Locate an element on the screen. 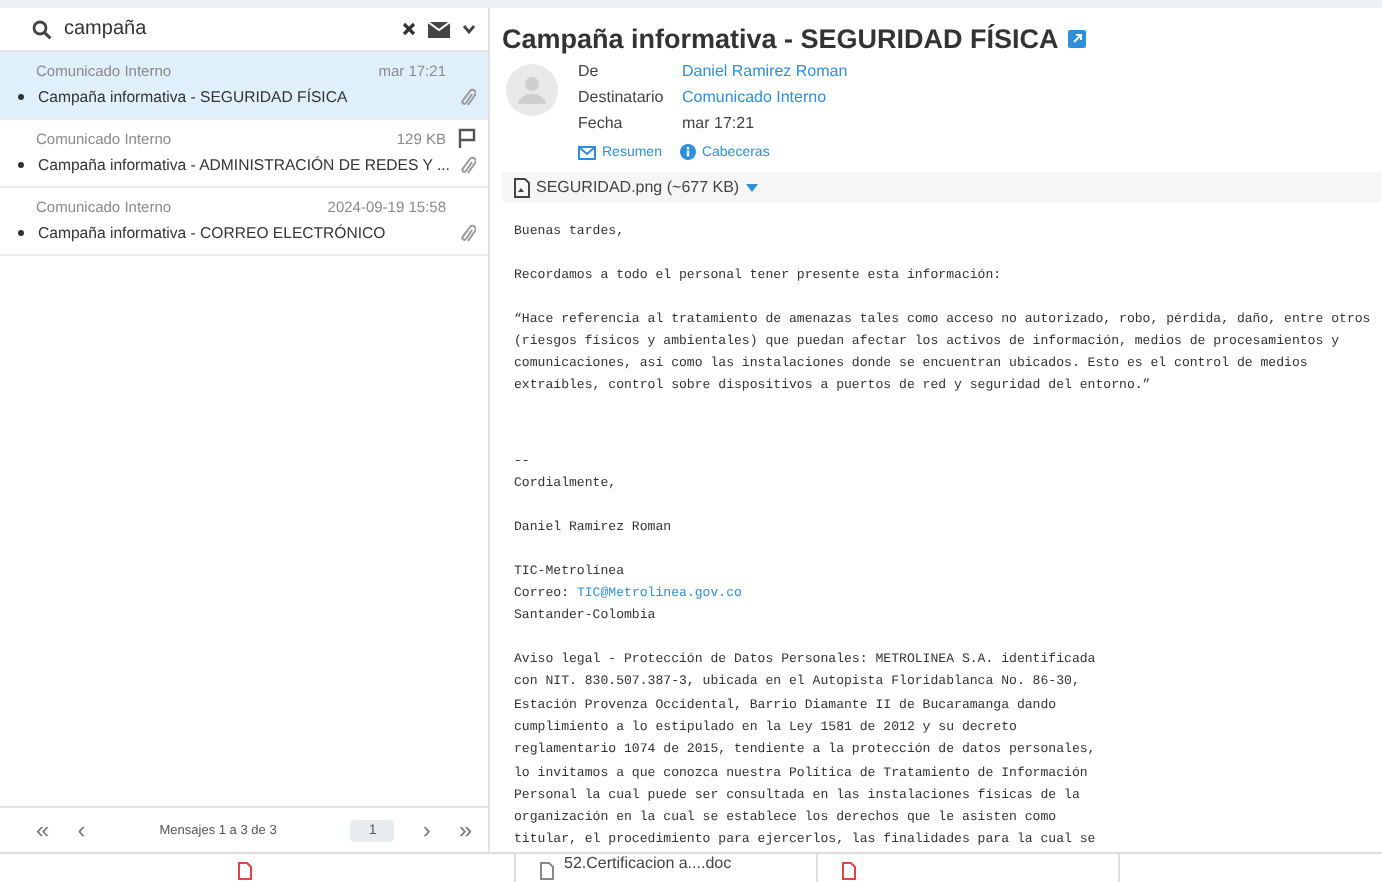 The width and height of the screenshot is (1382, 882). header-label: De is located at coordinates (589, 72).